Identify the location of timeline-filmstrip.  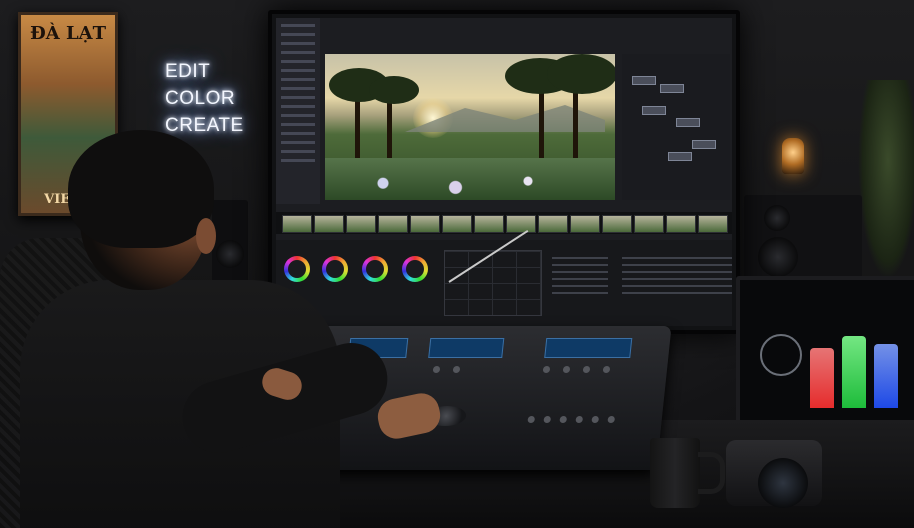
(504, 223).